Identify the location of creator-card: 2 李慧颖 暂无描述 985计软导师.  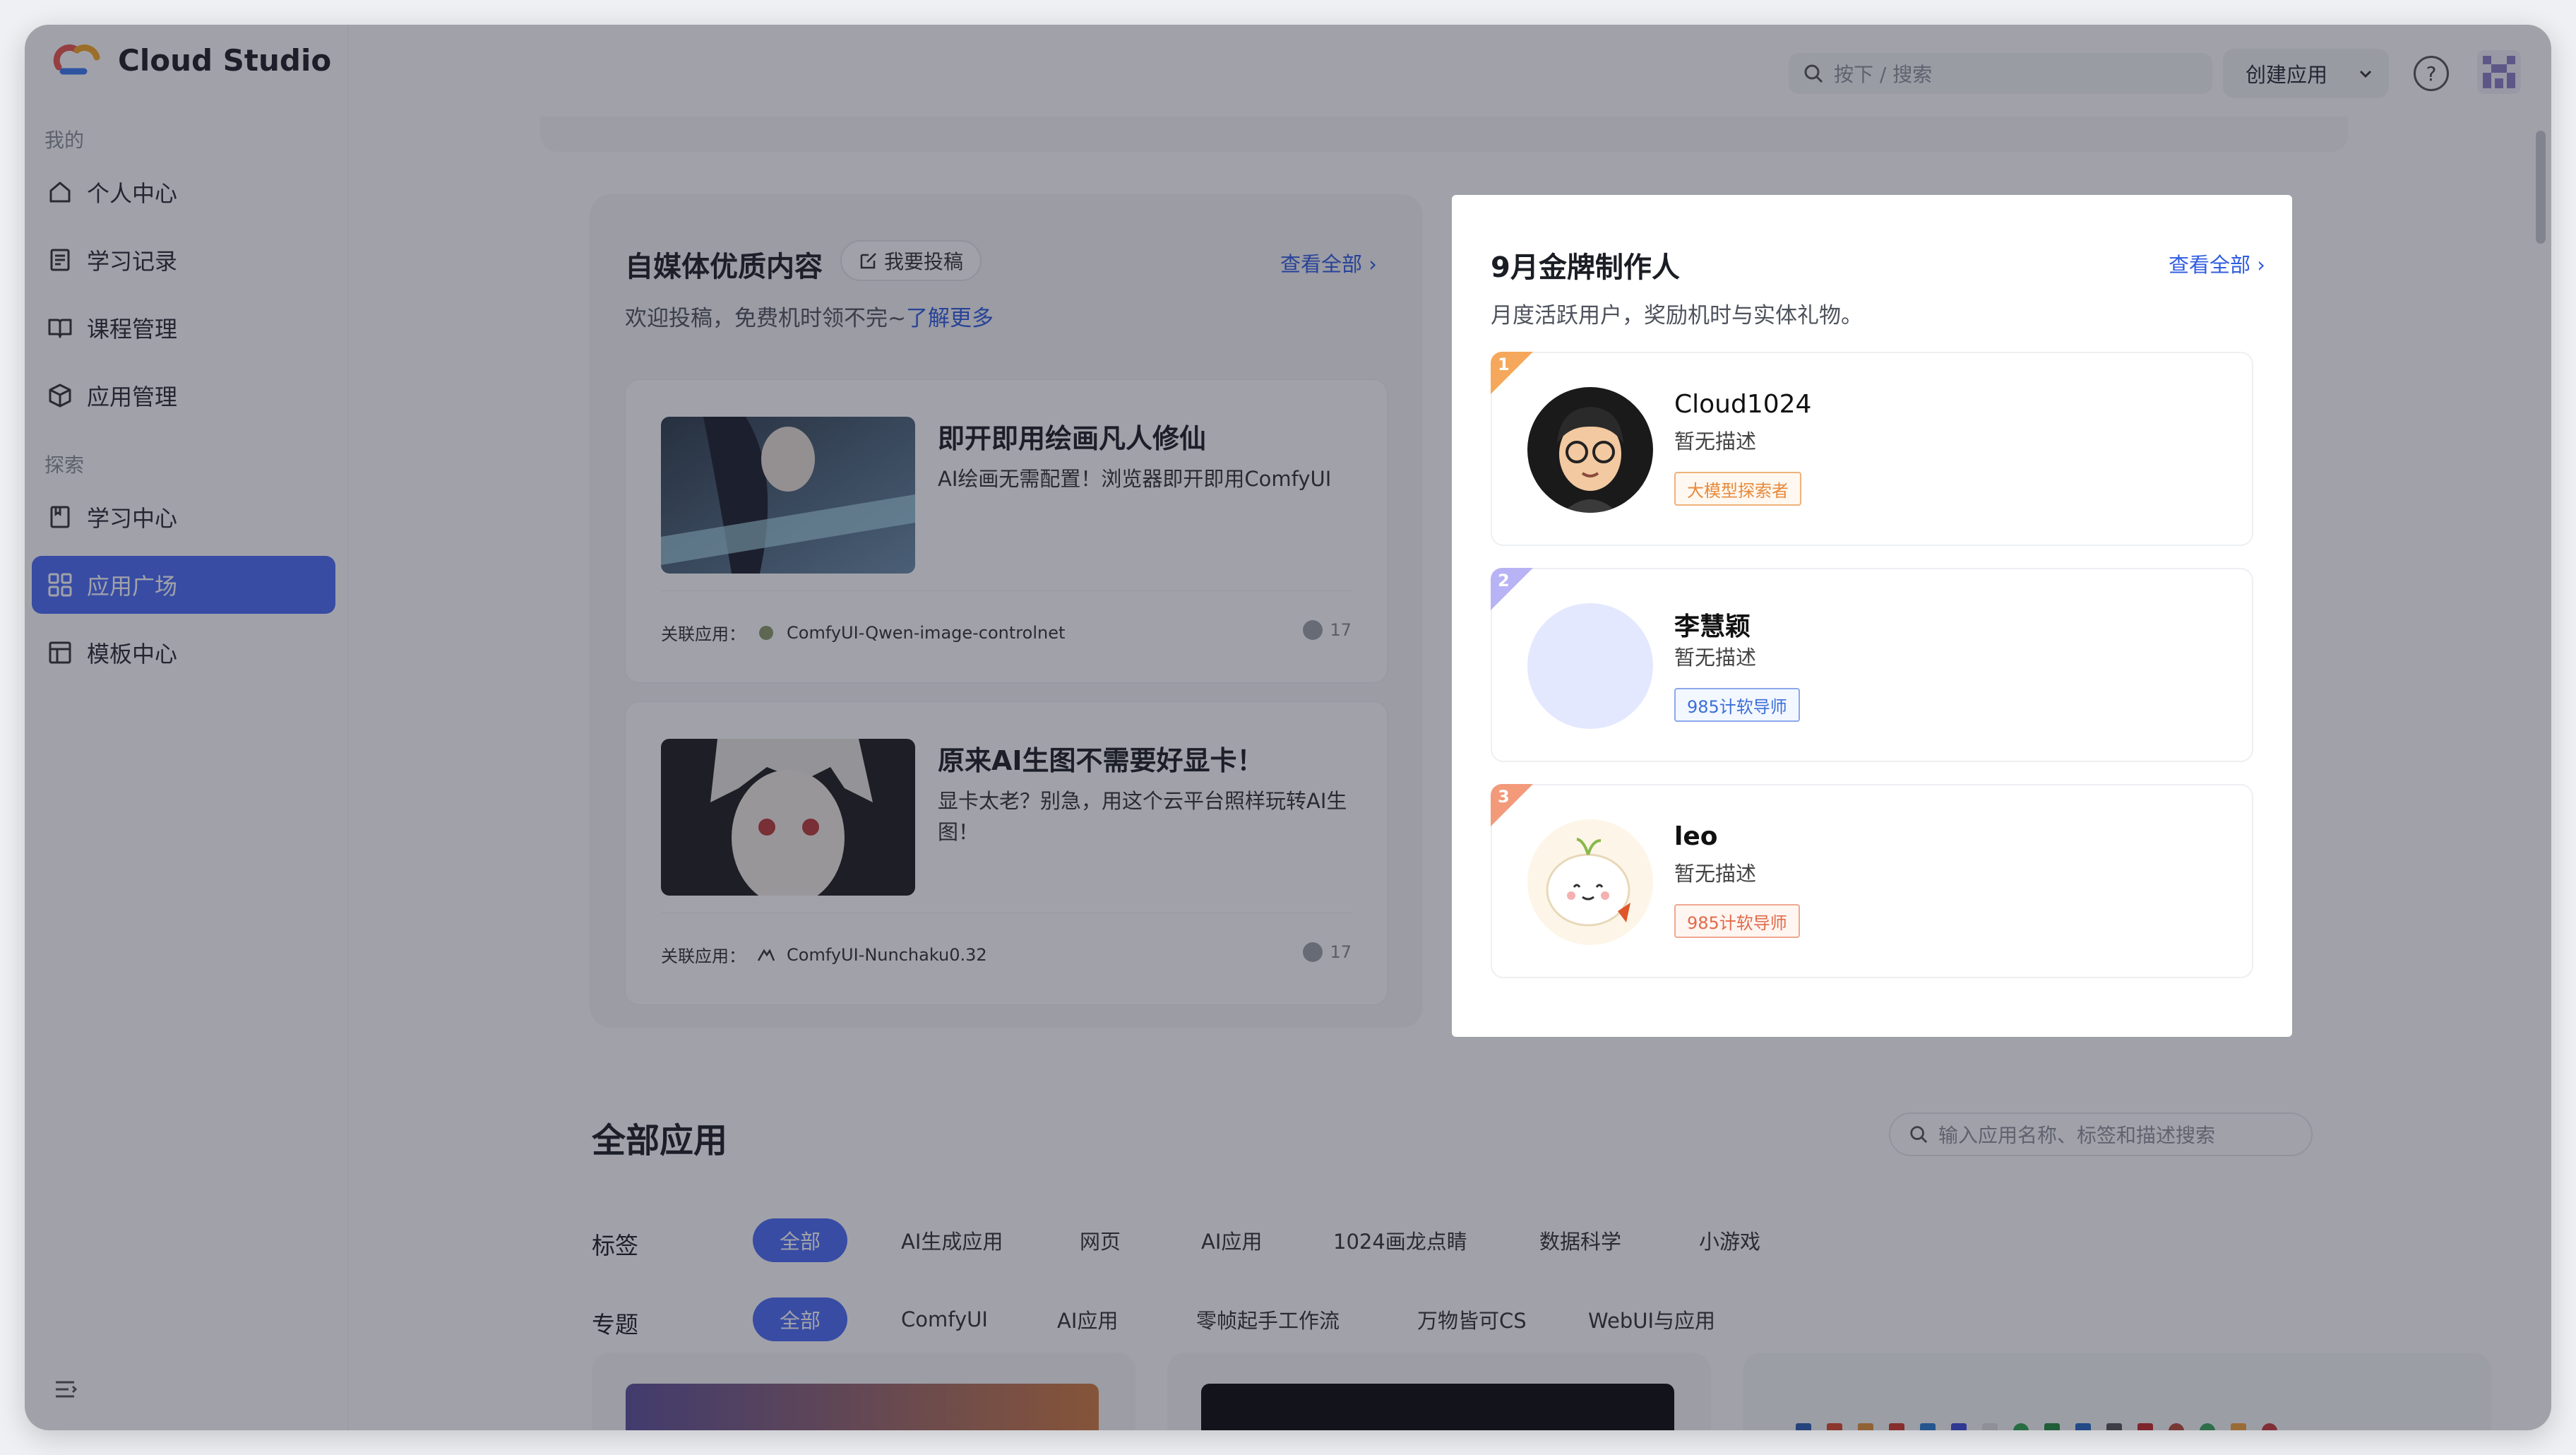
(1872, 665).